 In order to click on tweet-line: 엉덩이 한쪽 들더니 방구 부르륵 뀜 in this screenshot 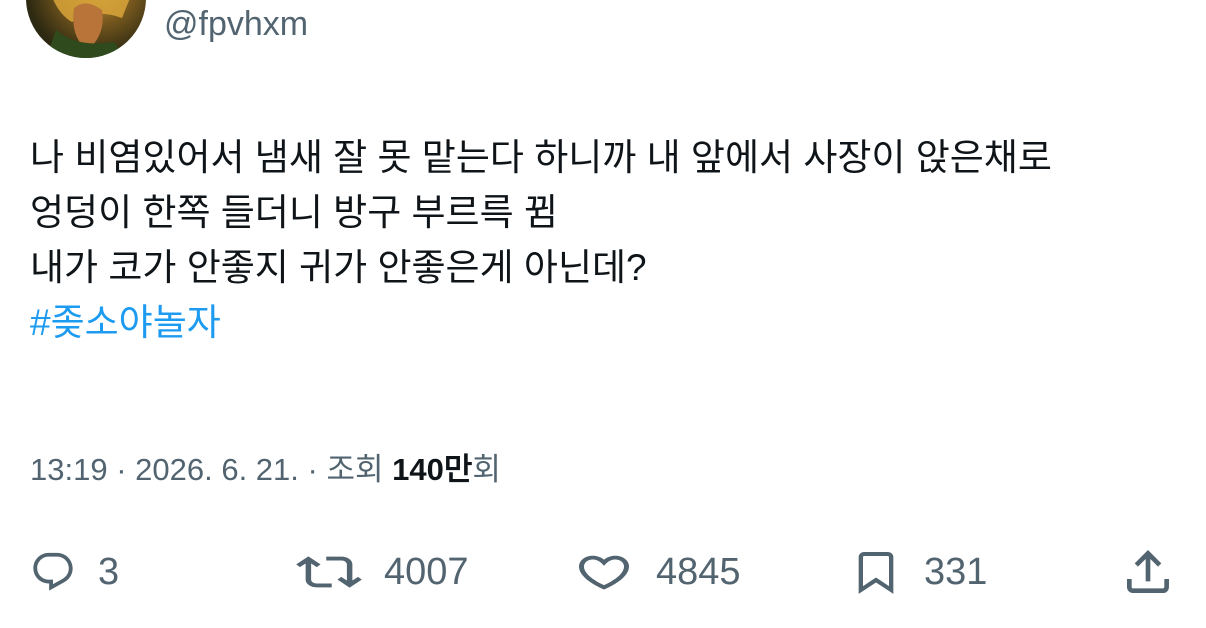, I will do `click(294, 212)`.